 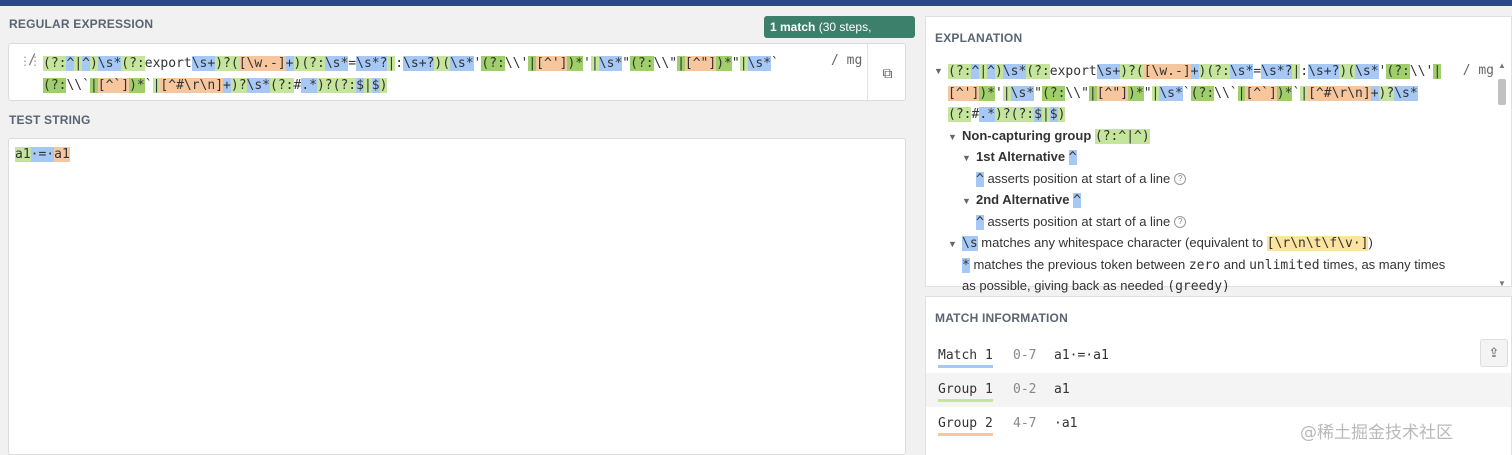 I want to click on star-unlimited: unlimited, so click(x=1284, y=265).